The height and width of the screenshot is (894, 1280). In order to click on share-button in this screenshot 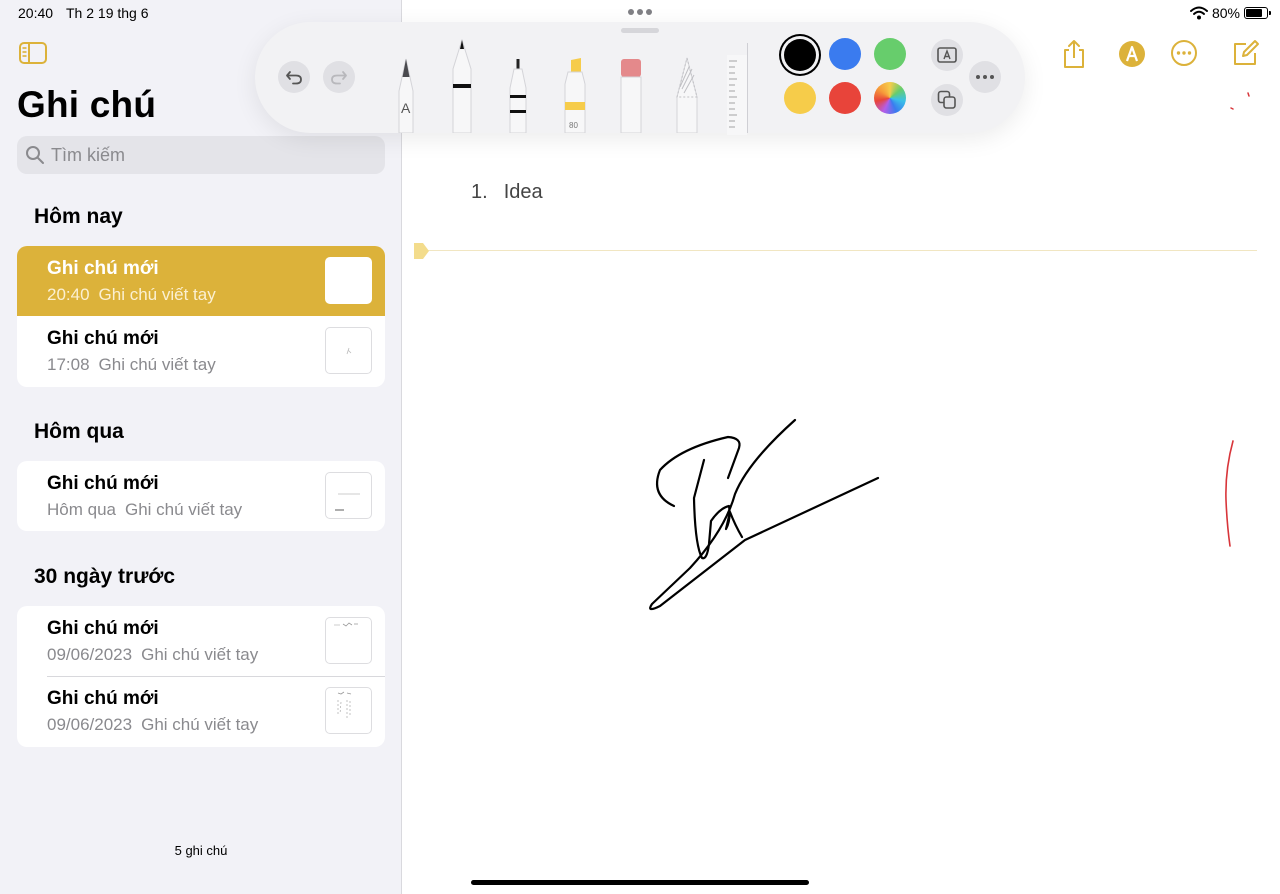, I will do `click(1074, 53)`.